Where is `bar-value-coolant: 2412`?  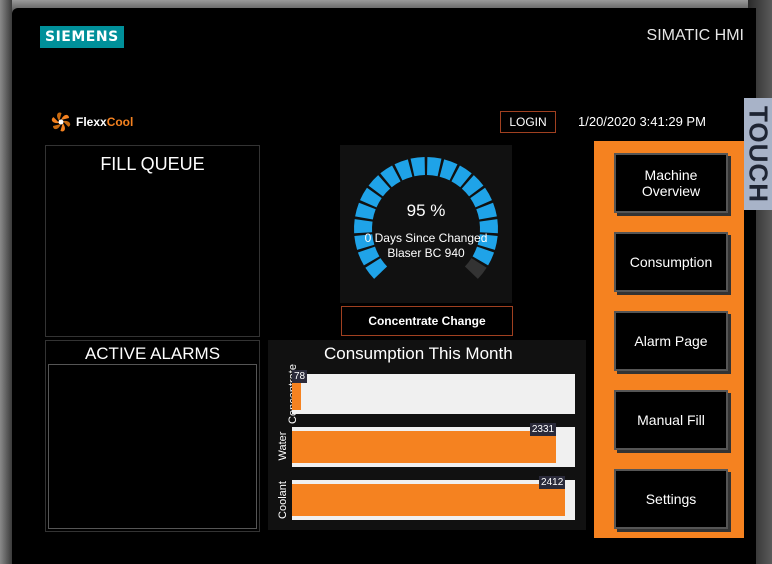 bar-value-coolant: 2412 is located at coordinates (552, 482).